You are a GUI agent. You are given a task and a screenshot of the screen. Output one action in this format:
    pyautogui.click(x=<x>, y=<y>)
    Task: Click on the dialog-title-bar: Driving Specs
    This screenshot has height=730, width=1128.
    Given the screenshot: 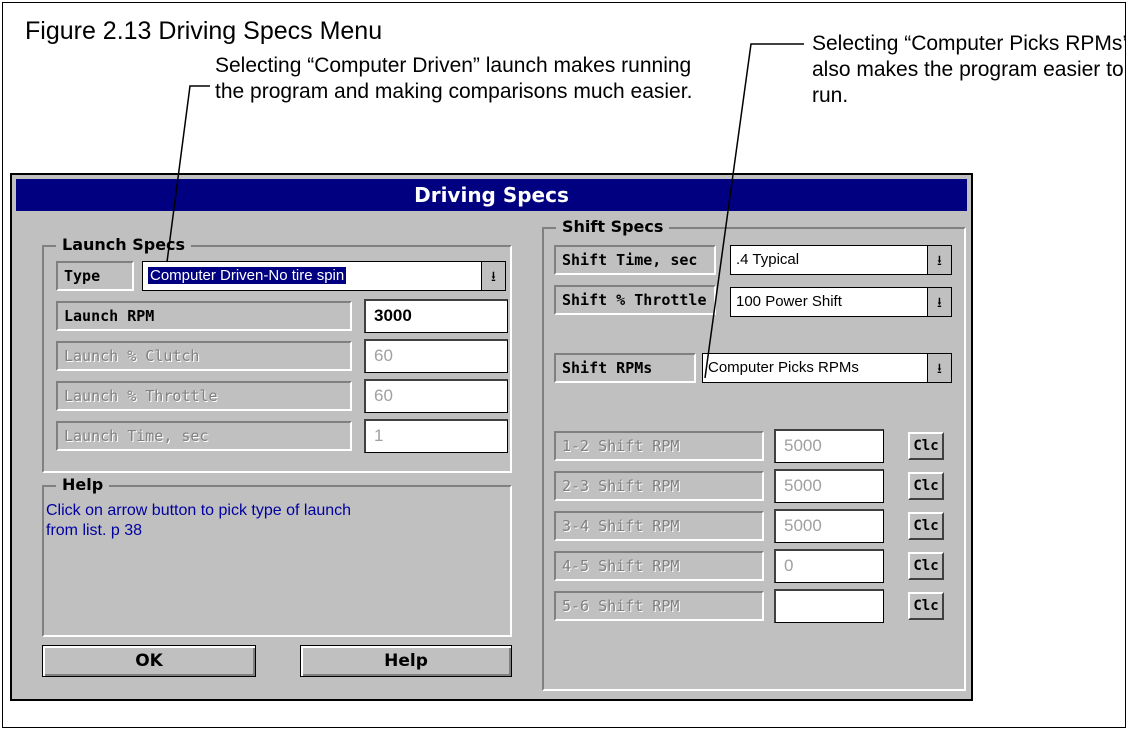 What is the action you would take?
    pyautogui.click(x=491, y=195)
    